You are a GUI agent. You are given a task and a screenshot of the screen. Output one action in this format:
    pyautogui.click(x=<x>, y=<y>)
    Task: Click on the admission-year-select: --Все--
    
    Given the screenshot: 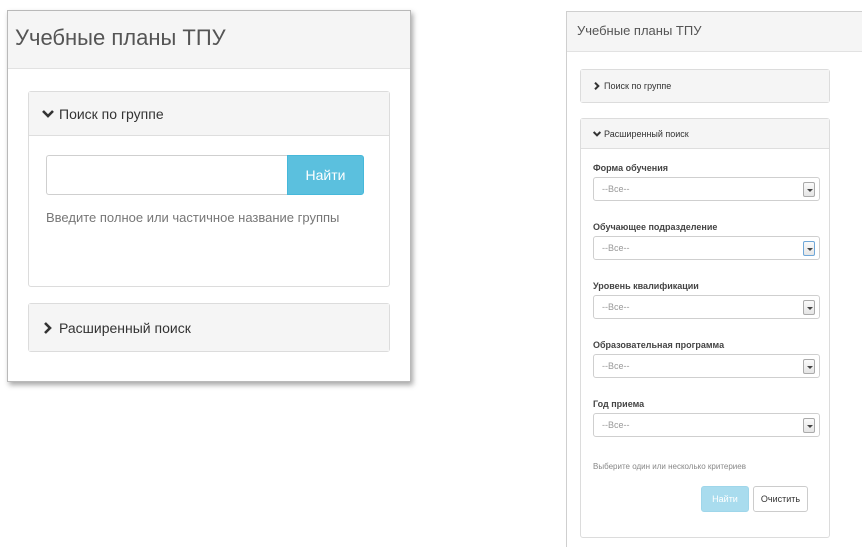 What is the action you would take?
    pyautogui.click(x=706, y=425)
    